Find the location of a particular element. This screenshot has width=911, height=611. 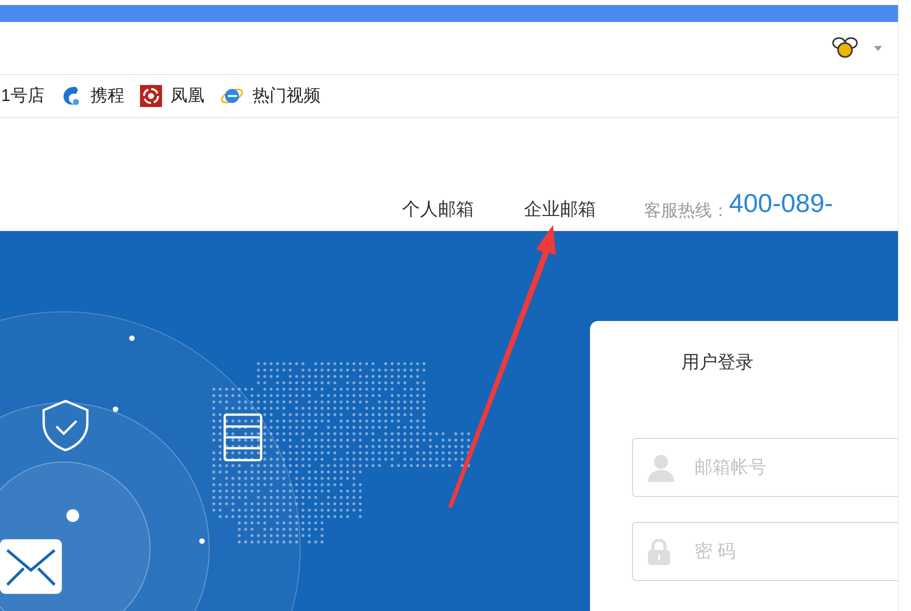

bookmark-link: 1号店 is located at coordinates (22, 96).